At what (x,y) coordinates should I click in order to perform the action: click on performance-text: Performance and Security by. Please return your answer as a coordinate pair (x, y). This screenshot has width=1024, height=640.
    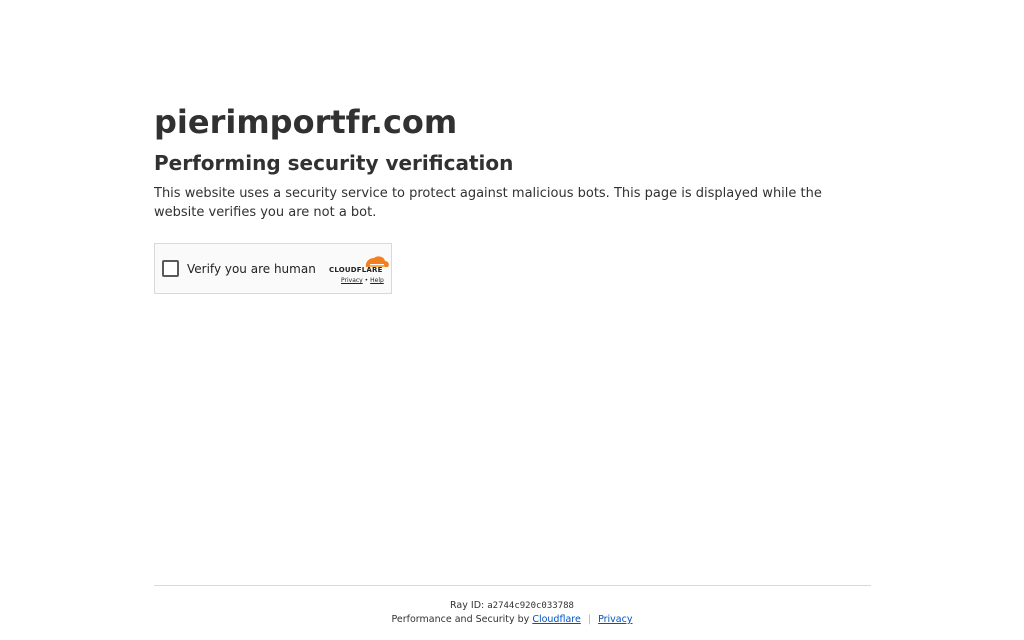
    Looking at the image, I should click on (460, 619).